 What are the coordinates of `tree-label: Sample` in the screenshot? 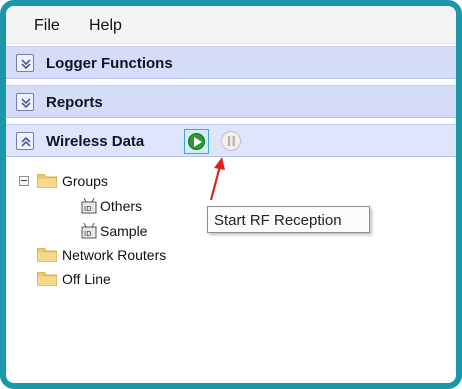 It's located at (124, 231).